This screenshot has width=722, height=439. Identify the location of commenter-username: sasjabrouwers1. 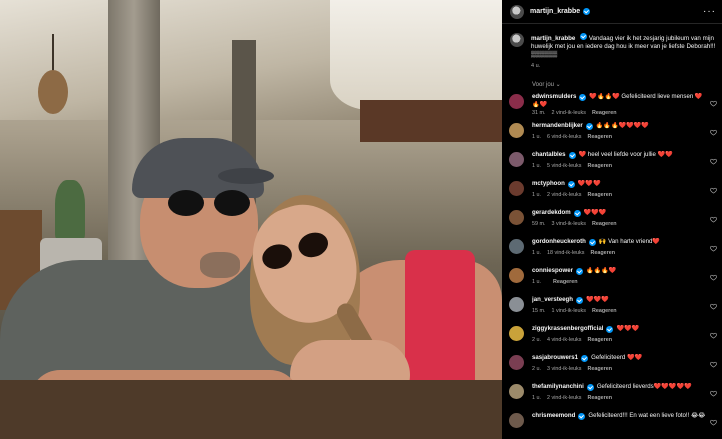
(555, 358).